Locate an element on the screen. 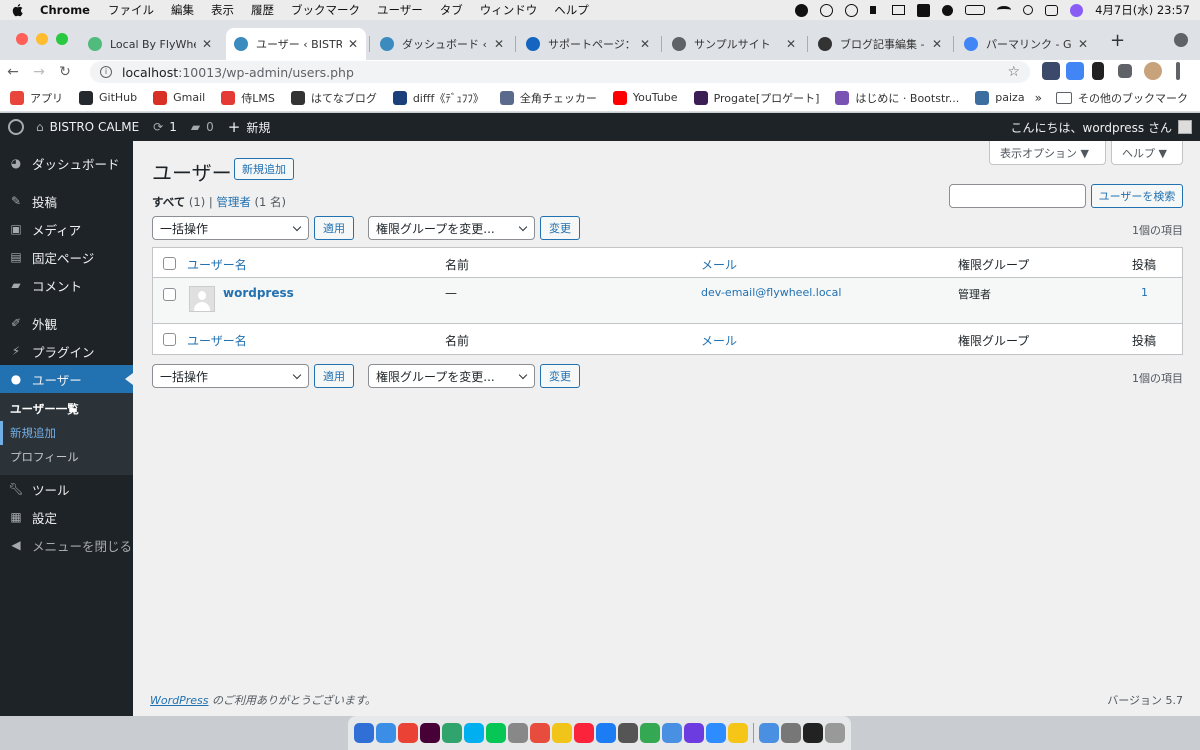  sidebar-item-appearance: ✐ 外観 is located at coordinates (66, 323).